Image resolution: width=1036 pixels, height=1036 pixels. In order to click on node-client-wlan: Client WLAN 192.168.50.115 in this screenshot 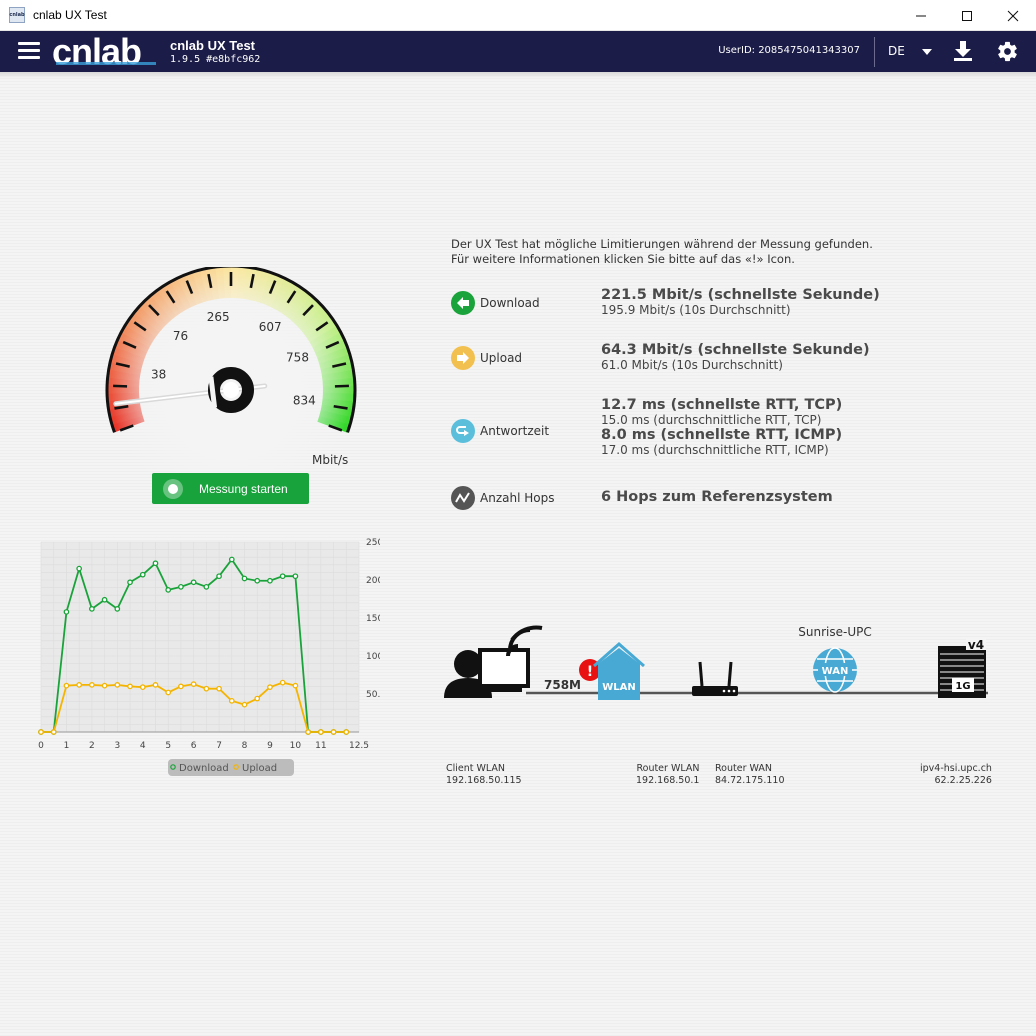, I will do `click(484, 775)`.